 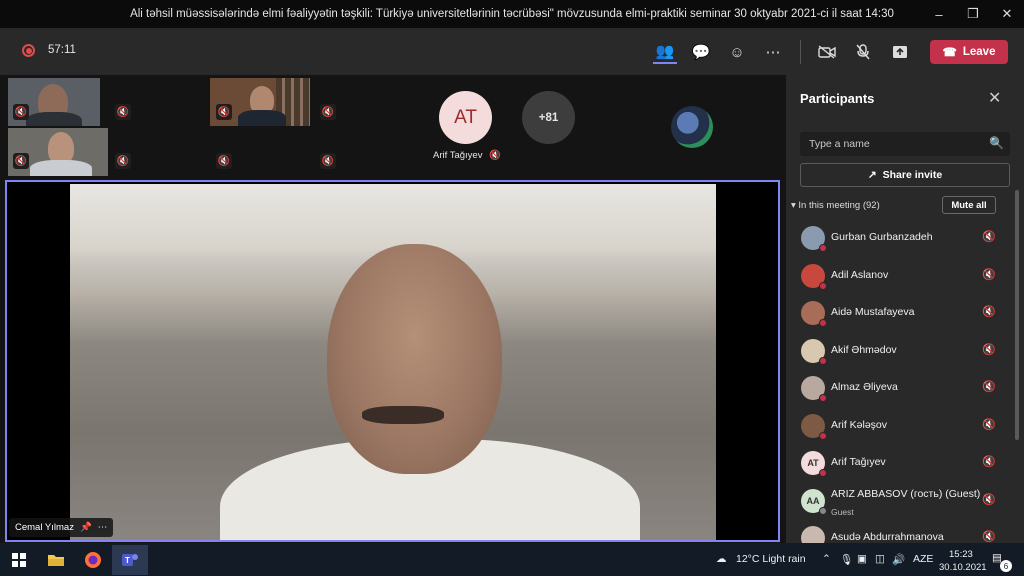 What do you see at coordinates (827, 52) in the screenshot?
I see `camera-off-icon` at bounding box center [827, 52].